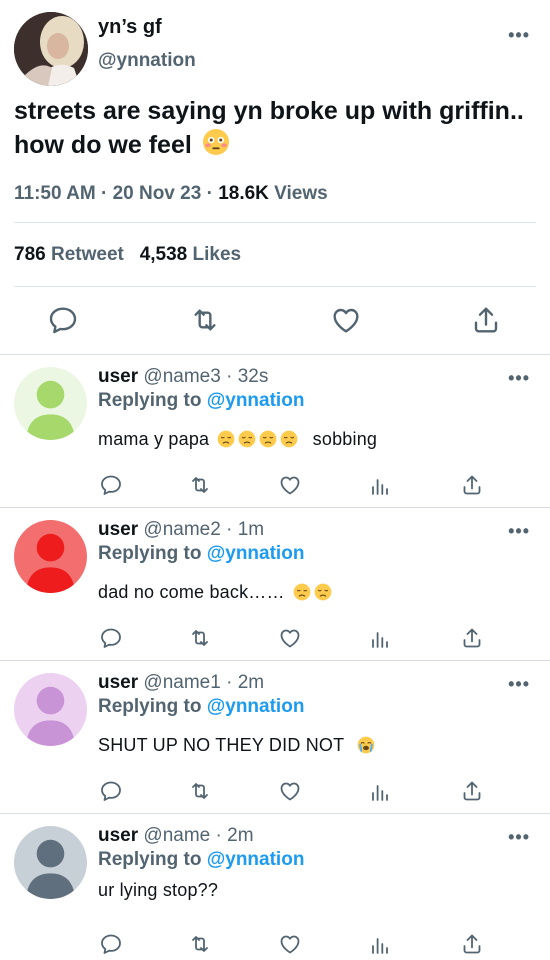 The width and height of the screenshot is (550, 960). I want to click on tweet-meta: 11:50 AM · 20 Nov 23 · 18.6K Views, so click(171, 193).